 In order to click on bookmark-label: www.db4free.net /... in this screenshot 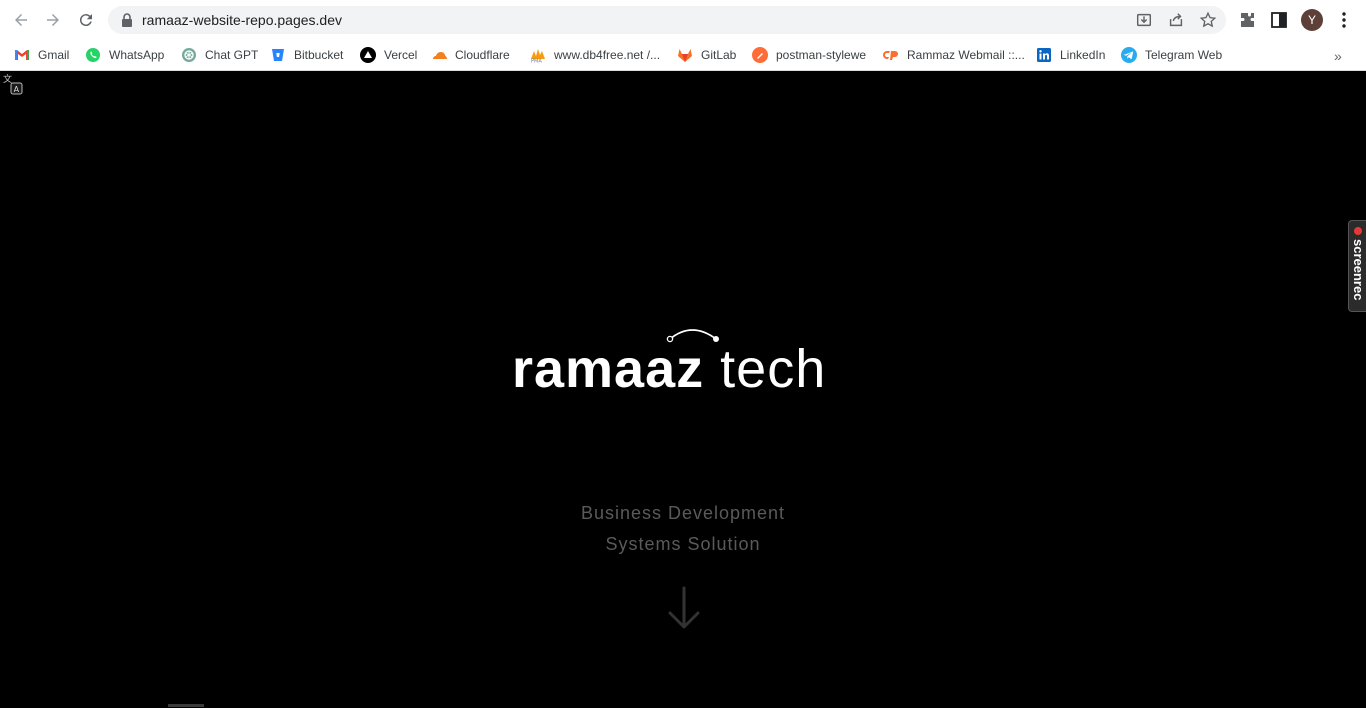, I will do `click(607, 55)`.